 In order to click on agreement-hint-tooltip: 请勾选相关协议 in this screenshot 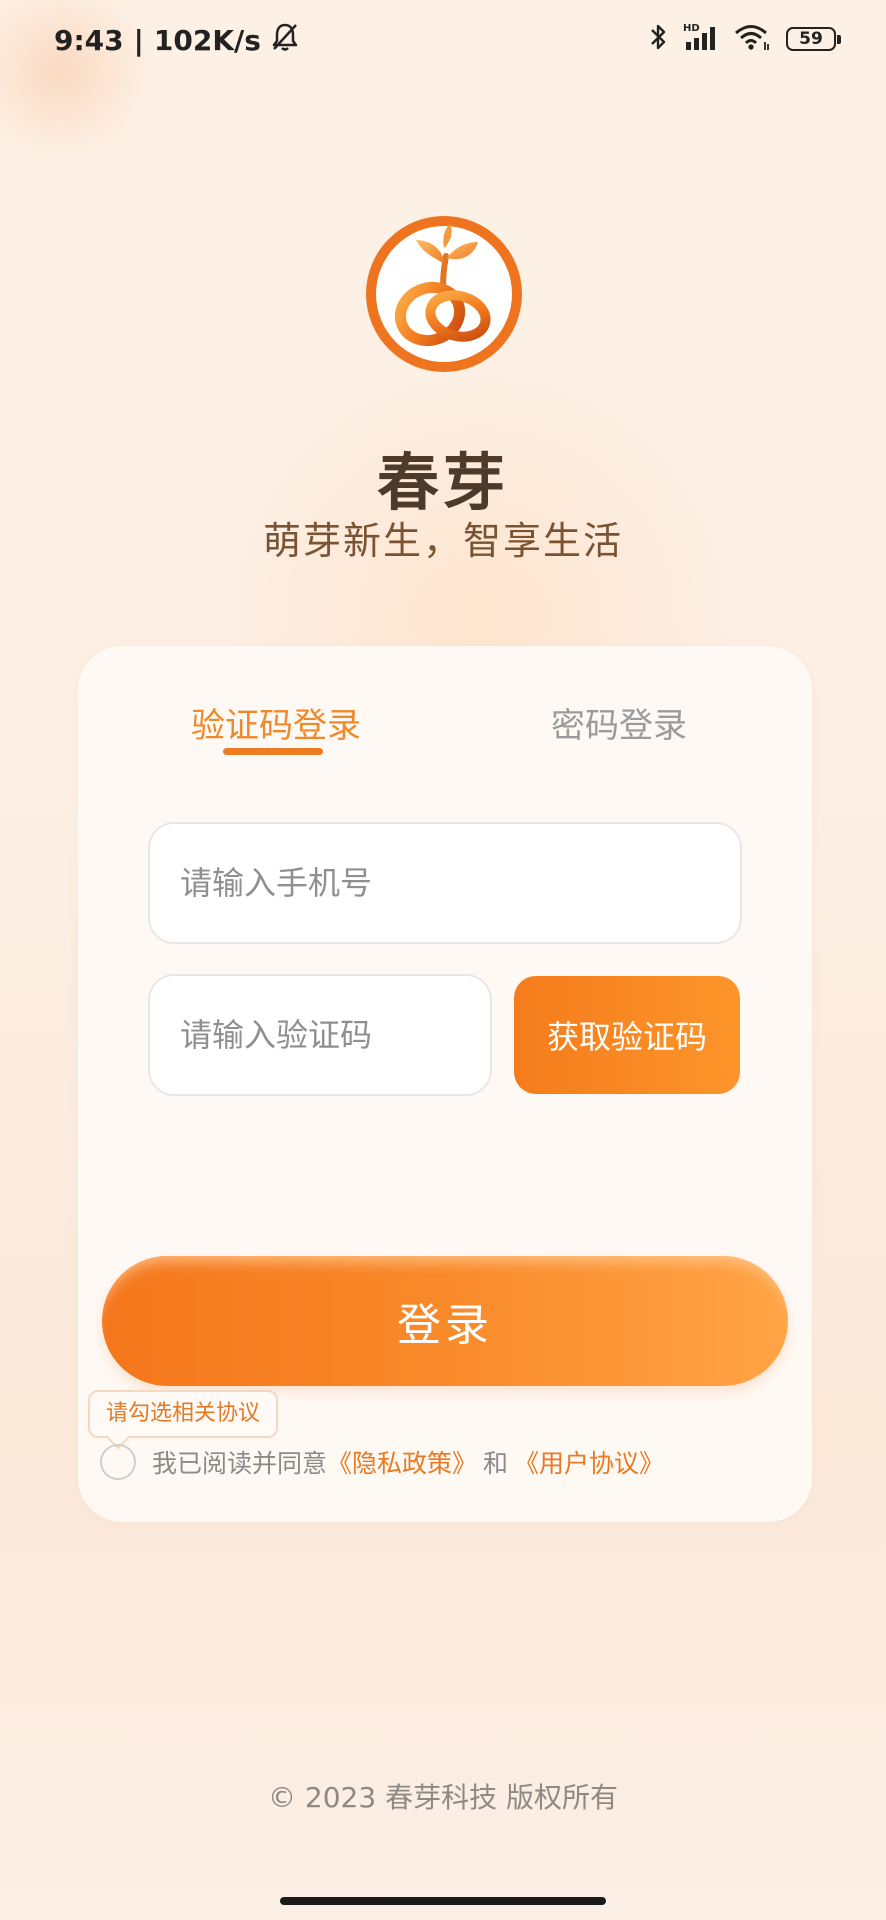, I will do `click(183, 1414)`.